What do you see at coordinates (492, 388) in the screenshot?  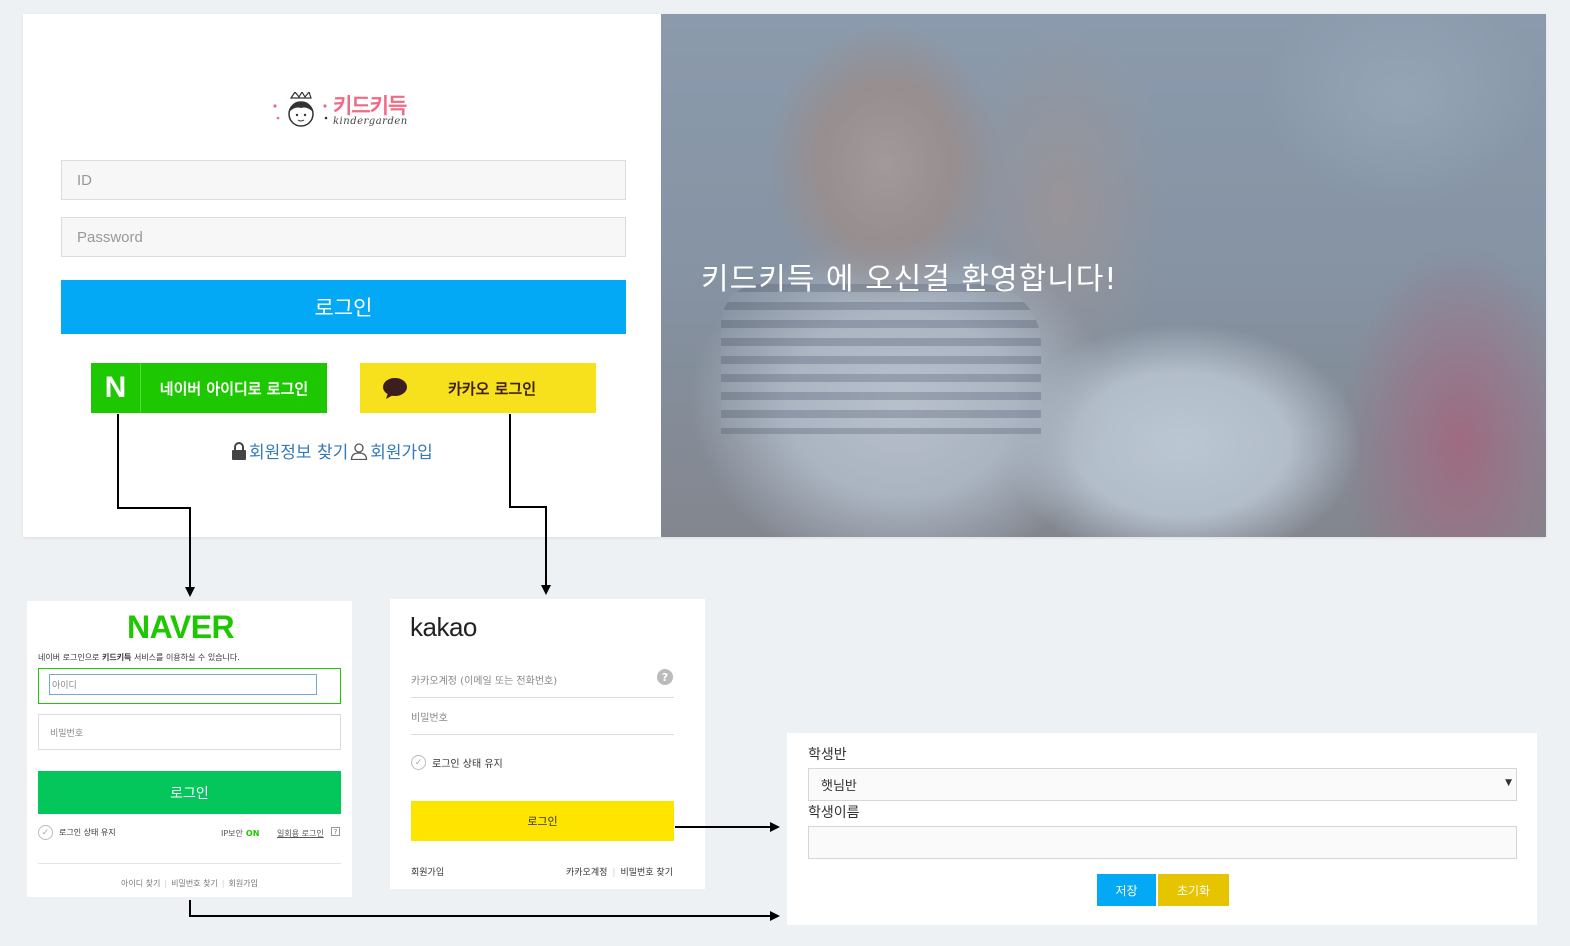 I see `kakao-login-label: 카카오 로그인` at bounding box center [492, 388].